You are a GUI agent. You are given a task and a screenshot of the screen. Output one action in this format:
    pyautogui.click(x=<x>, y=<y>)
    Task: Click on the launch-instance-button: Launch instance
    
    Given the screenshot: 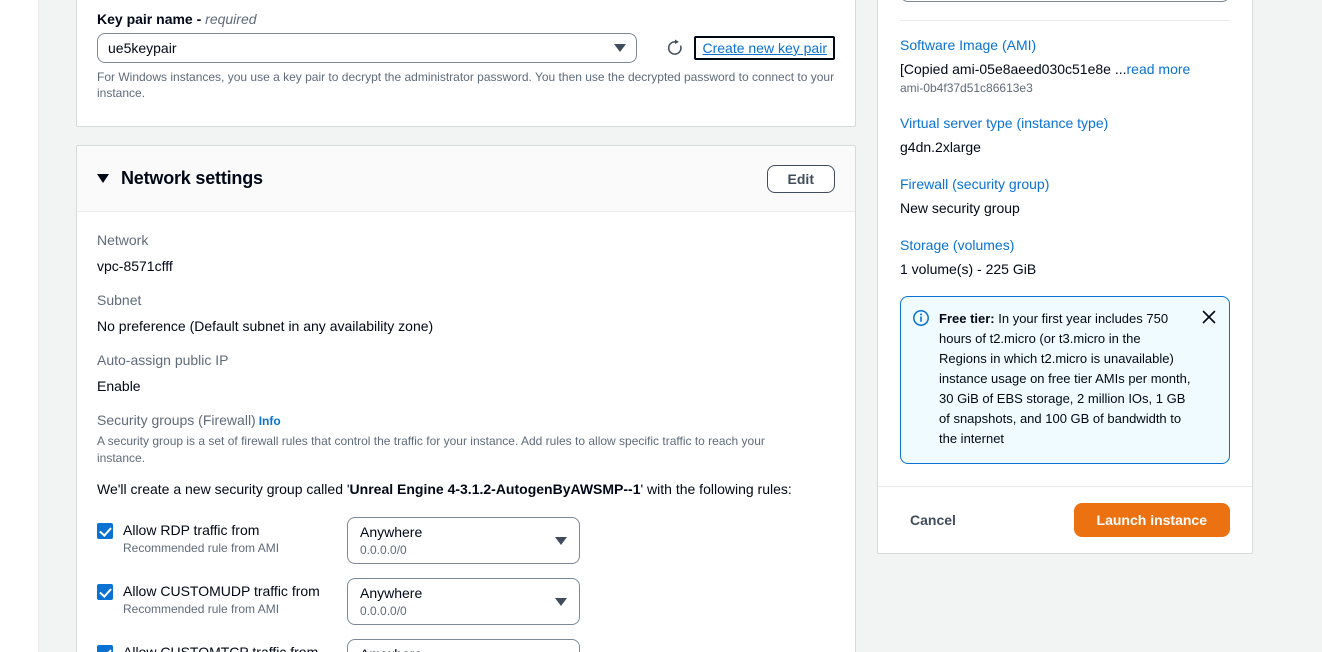 What is the action you would take?
    pyautogui.click(x=1151, y=520)
    